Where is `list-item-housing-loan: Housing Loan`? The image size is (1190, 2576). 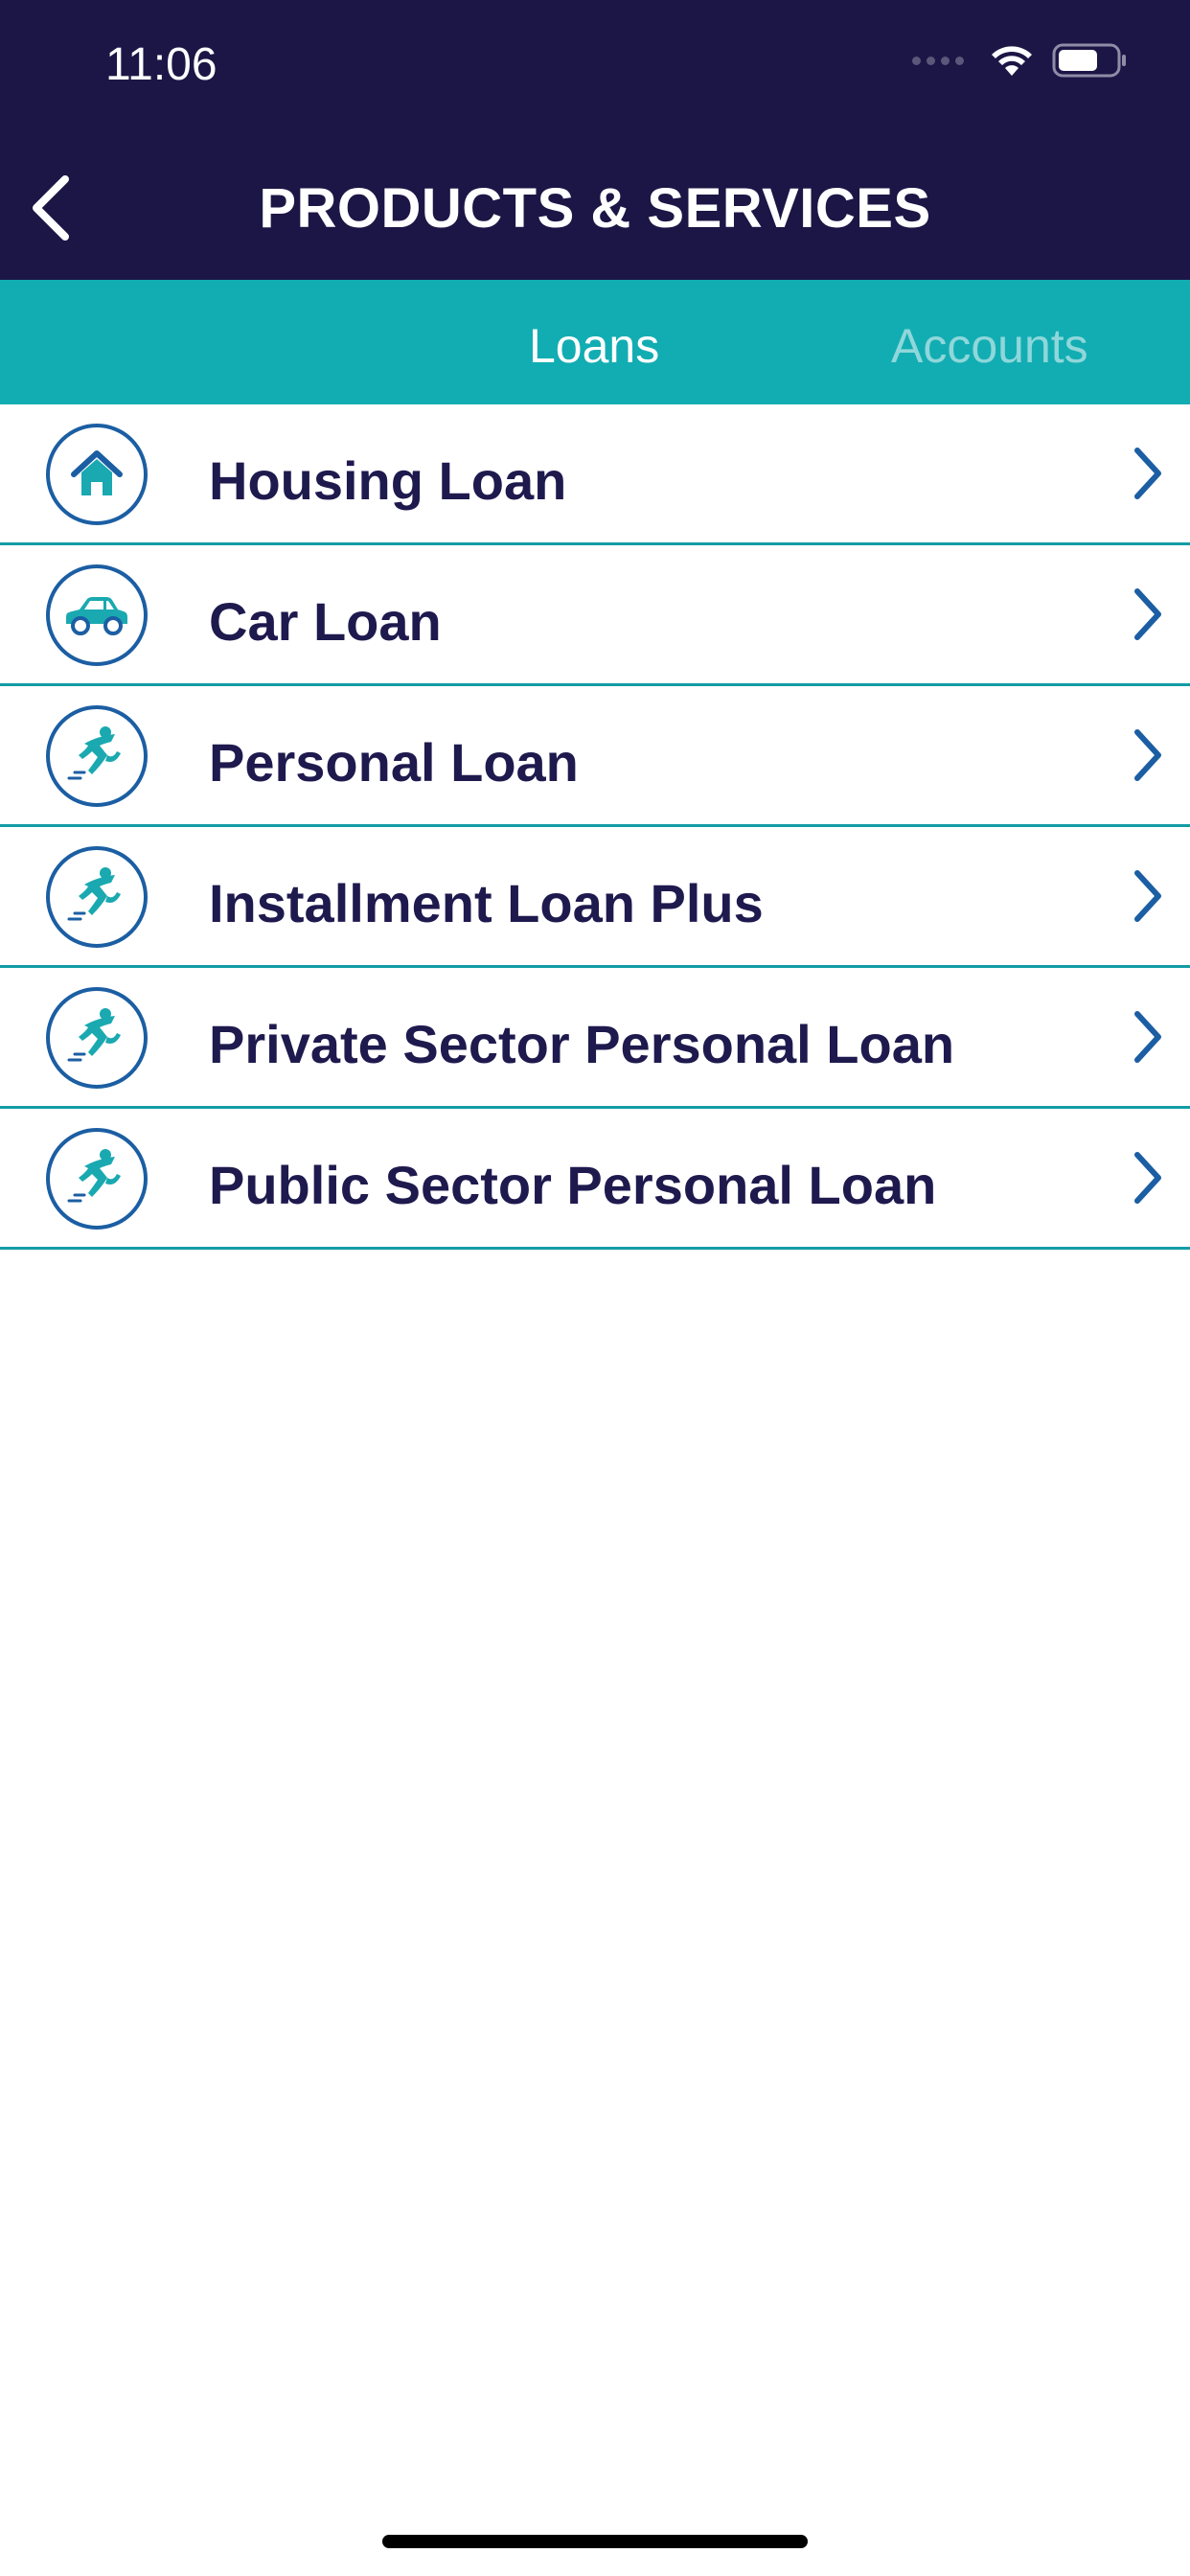
list-item-housing-loan: Housing Loan is located at coordinates (595, 474).